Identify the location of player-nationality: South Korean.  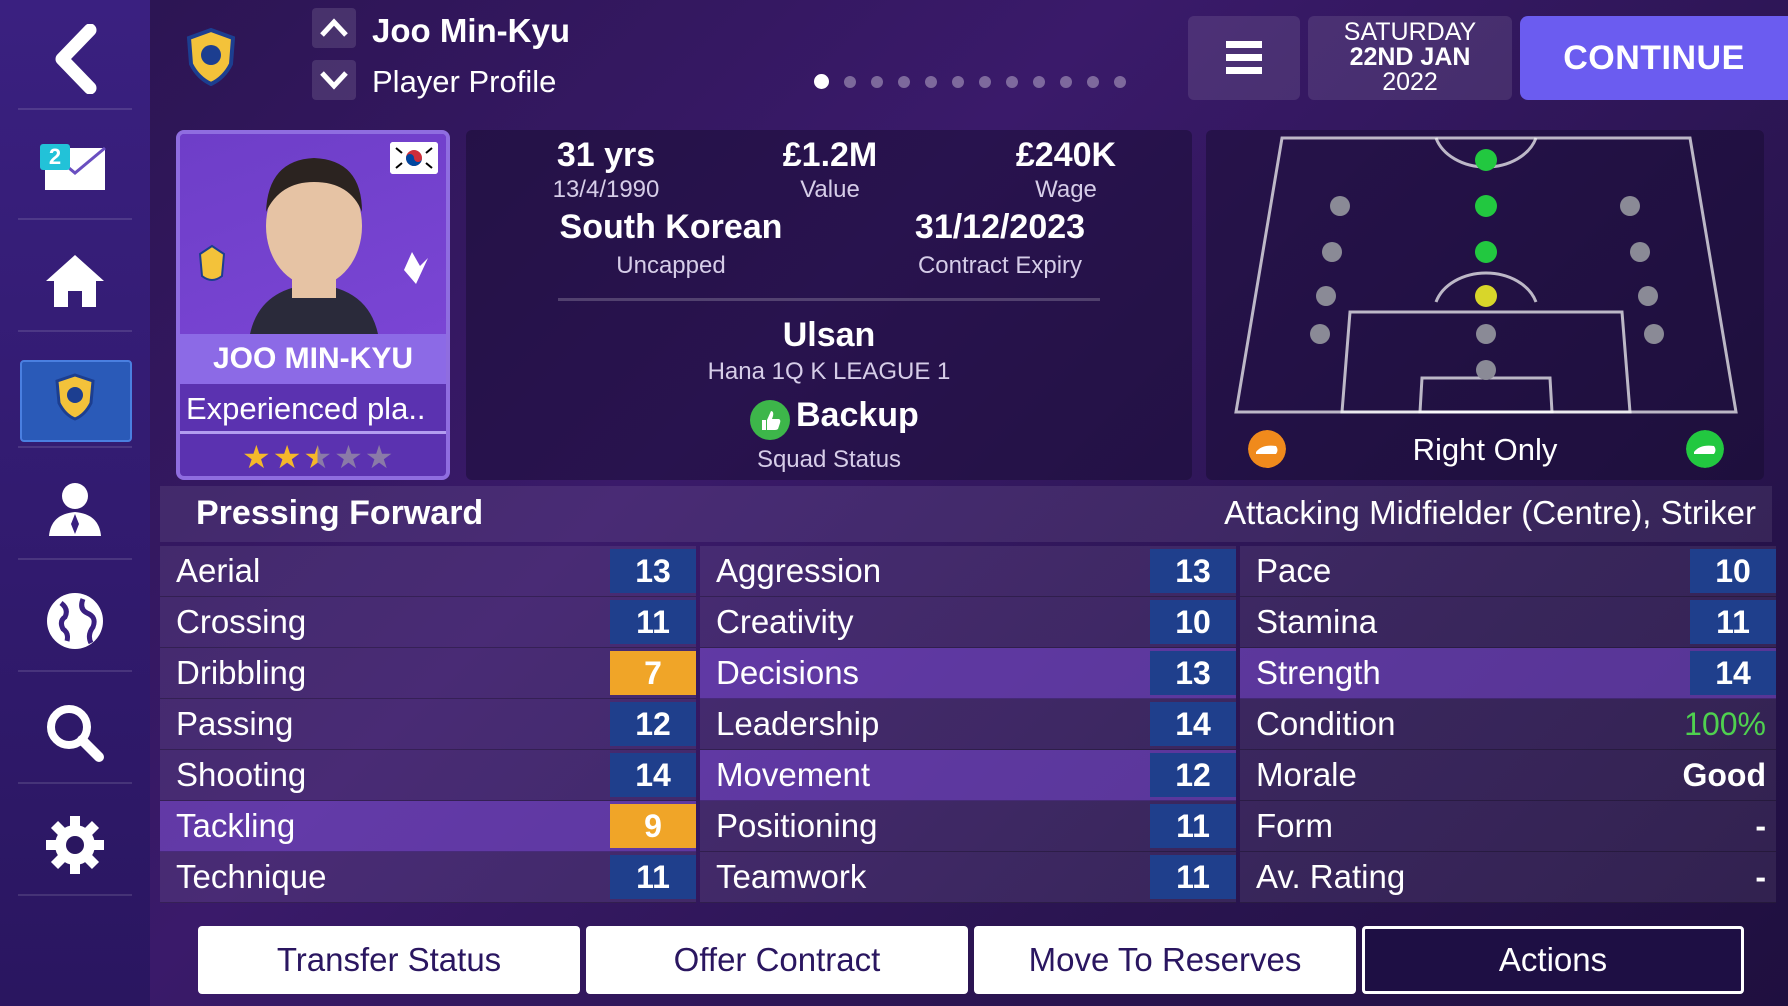
(671, 227).